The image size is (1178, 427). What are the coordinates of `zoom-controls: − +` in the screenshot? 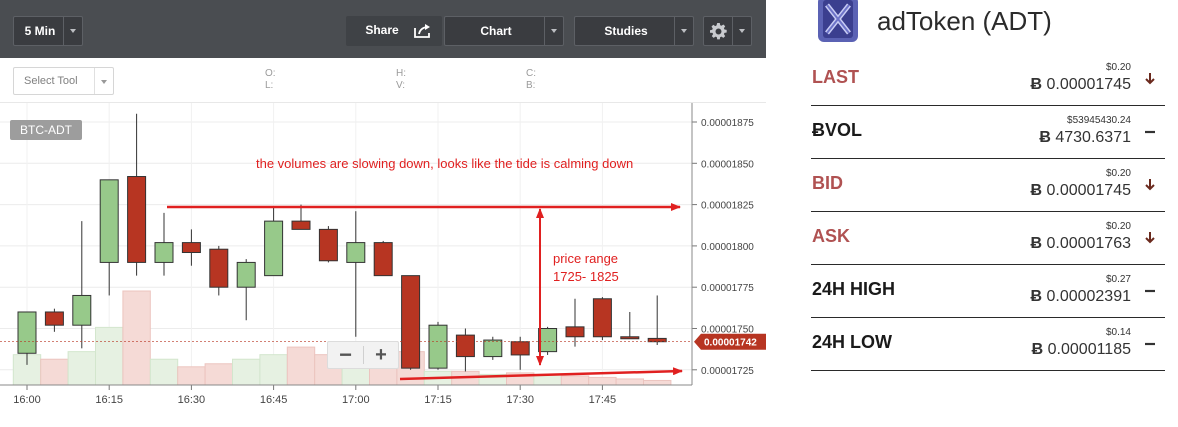 It's located at (363, 355).